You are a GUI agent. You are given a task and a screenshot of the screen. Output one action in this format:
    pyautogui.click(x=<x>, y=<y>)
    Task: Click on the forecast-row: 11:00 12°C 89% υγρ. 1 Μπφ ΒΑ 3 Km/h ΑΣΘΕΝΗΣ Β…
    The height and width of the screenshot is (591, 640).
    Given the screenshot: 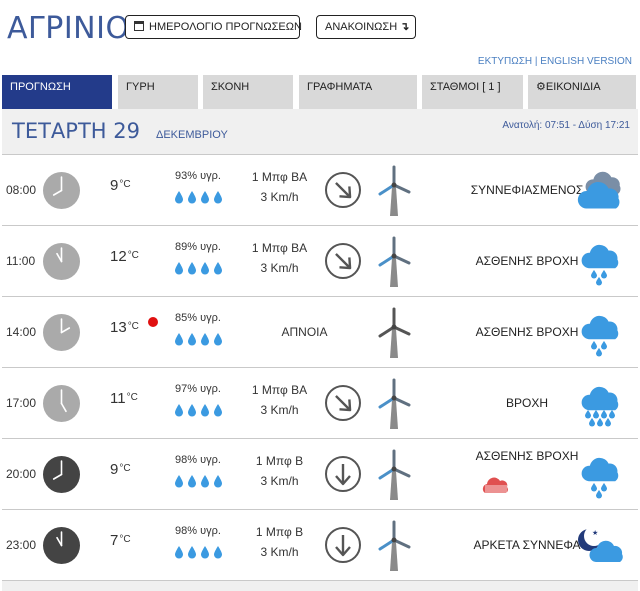 What is the action you would take?
    pyautogui.click(x=320, y=260)
    